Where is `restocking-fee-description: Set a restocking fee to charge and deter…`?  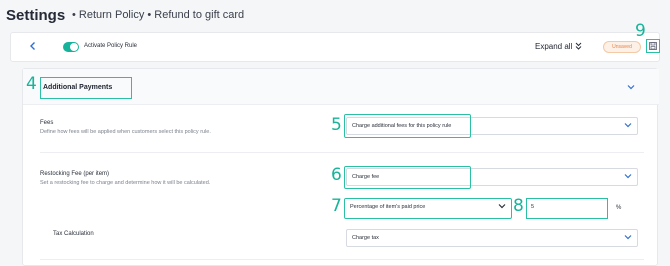
restocking-fee-description: Set a restocking fee to charge and deter… is located at coordinates (125, 183).